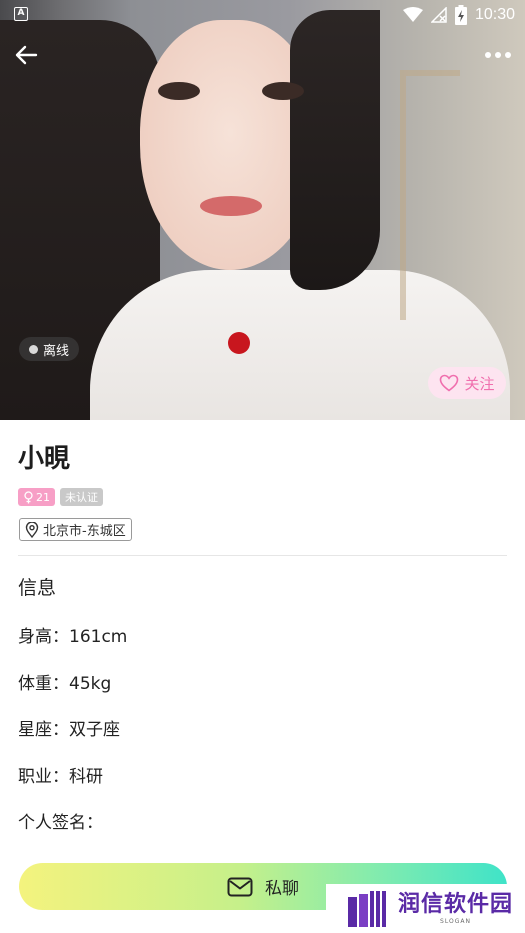 The height and width of the screenshot is (933, 525). I want to click on profile-name: 小晛, so click(44, 459).